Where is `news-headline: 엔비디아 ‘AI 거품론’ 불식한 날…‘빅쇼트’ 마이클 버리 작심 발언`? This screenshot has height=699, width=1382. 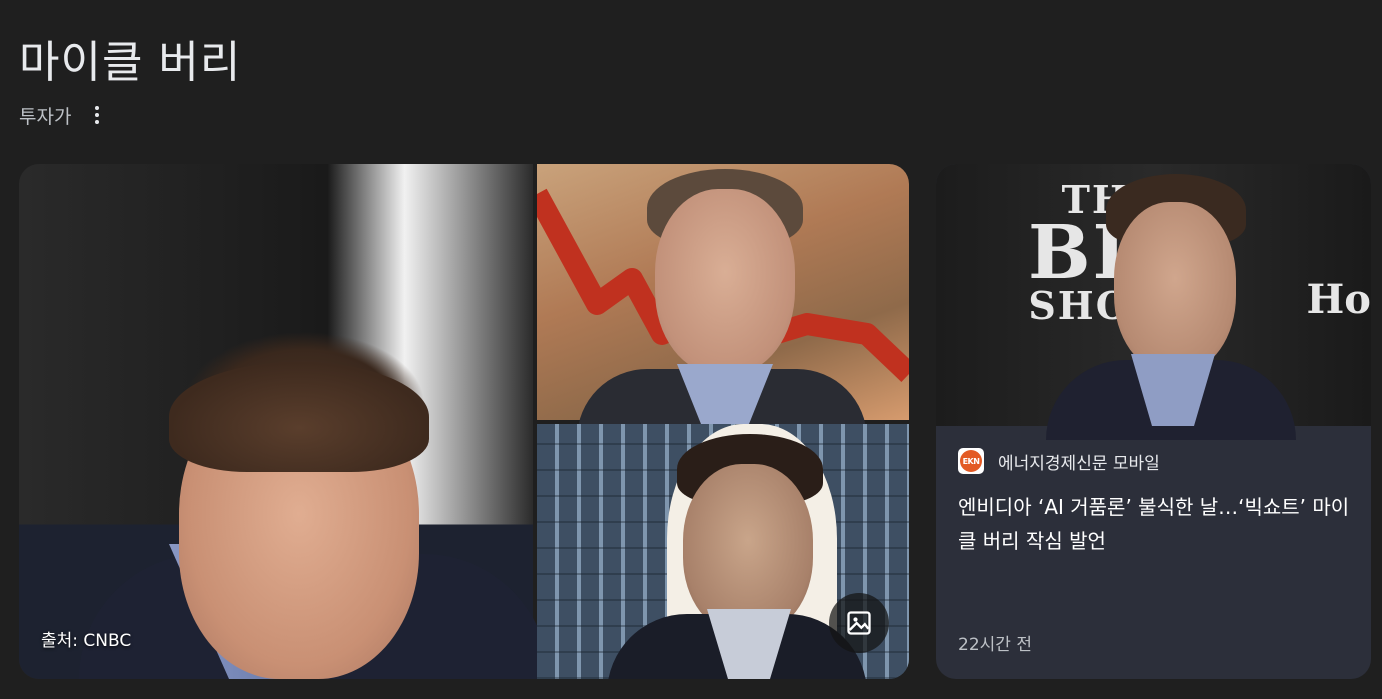
news-headline: 엔비디아 ‘AI 거품론’ 불식한 날…‘빅쇼트’ 마이클 버리 작심 발언 is located at coordinates (1155, 524).